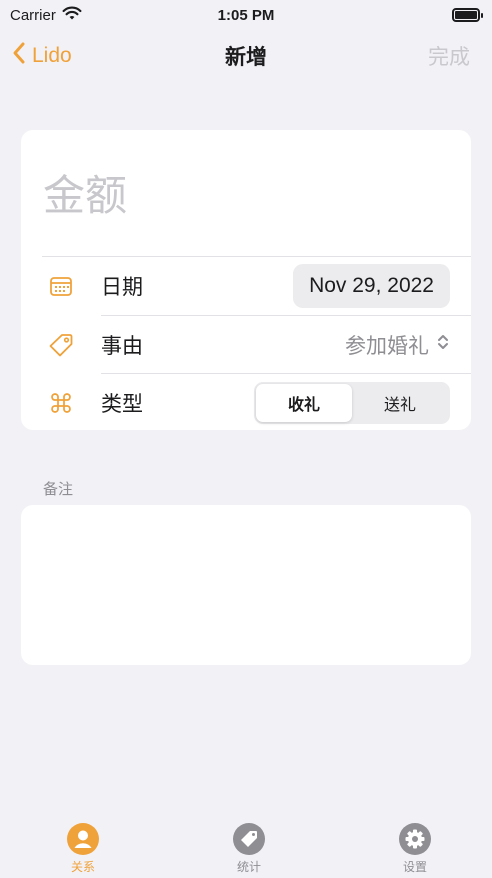 This screenshot has height=878, width=492. What do you see at coordinates (243, 196) in the screenshot?
I see `amount-input` at bounding box center [243, 196].